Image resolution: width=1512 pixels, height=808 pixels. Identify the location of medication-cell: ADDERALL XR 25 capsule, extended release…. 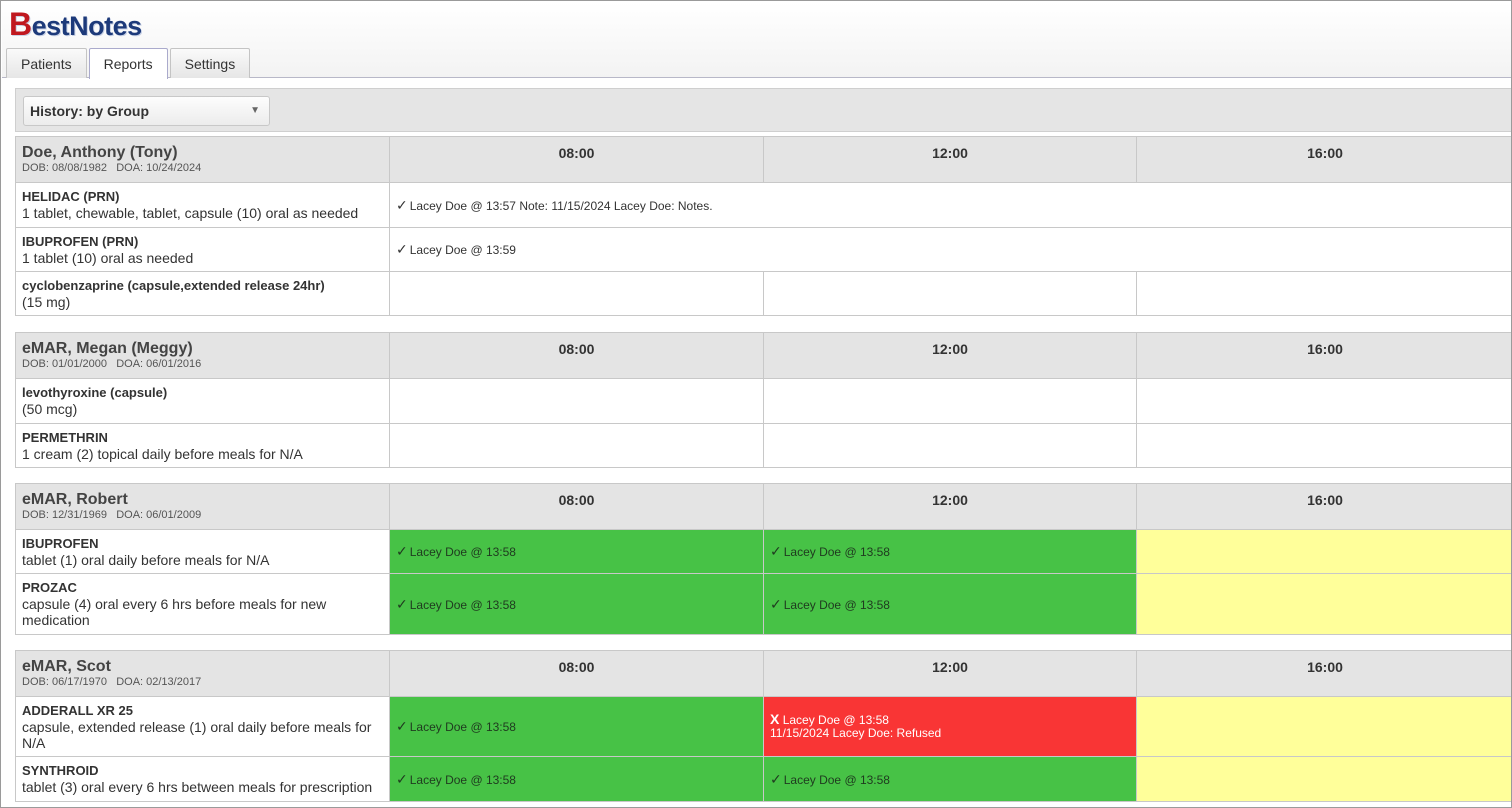
(202, 726).